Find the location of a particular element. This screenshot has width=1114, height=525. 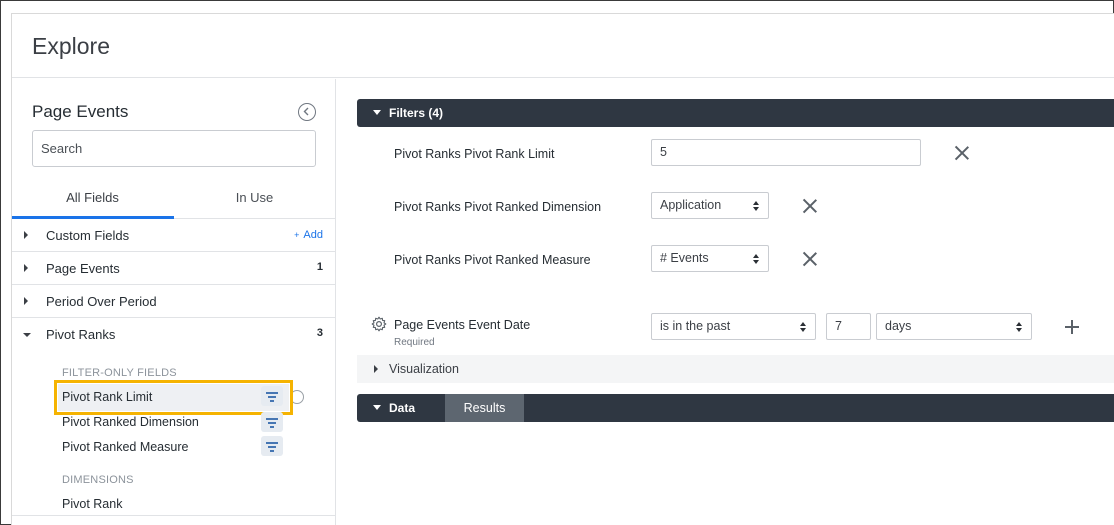

tab-results: Results is located at coordinates (484, 408).